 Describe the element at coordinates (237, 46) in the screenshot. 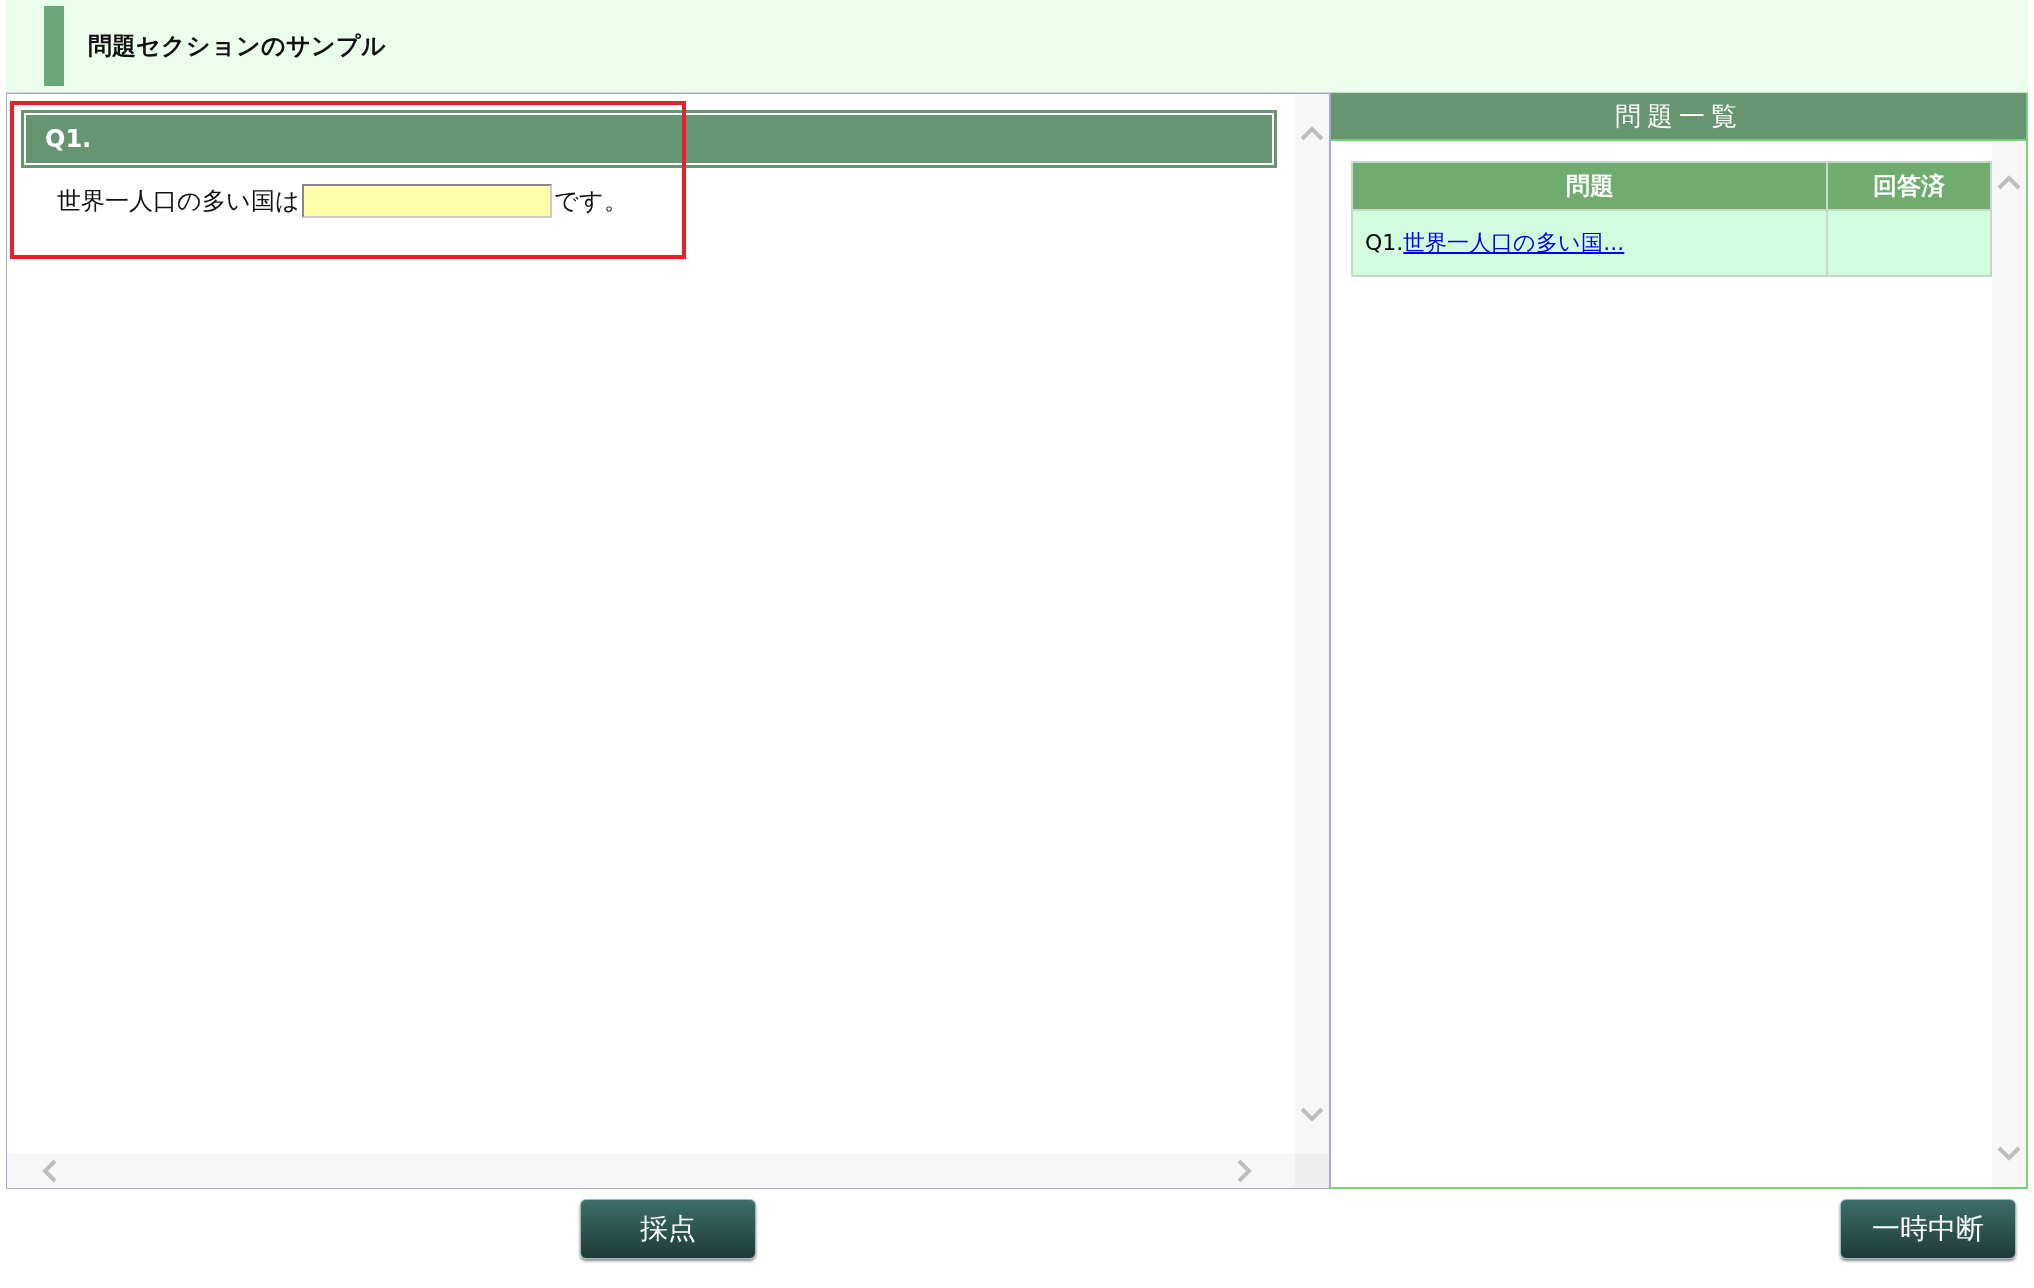

I see `section-title: 問題セクションのサンプル` at that location.